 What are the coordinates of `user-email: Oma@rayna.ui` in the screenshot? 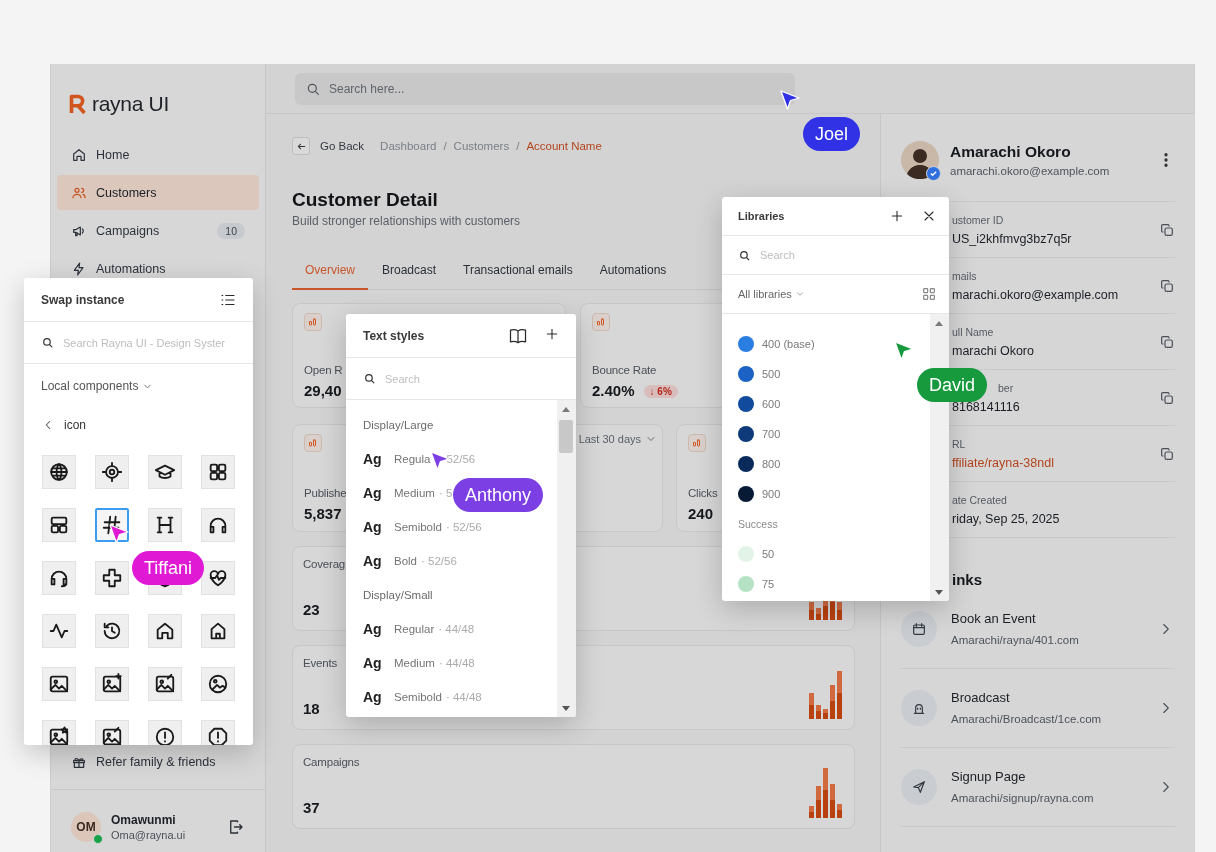 It's located at (148, 835).